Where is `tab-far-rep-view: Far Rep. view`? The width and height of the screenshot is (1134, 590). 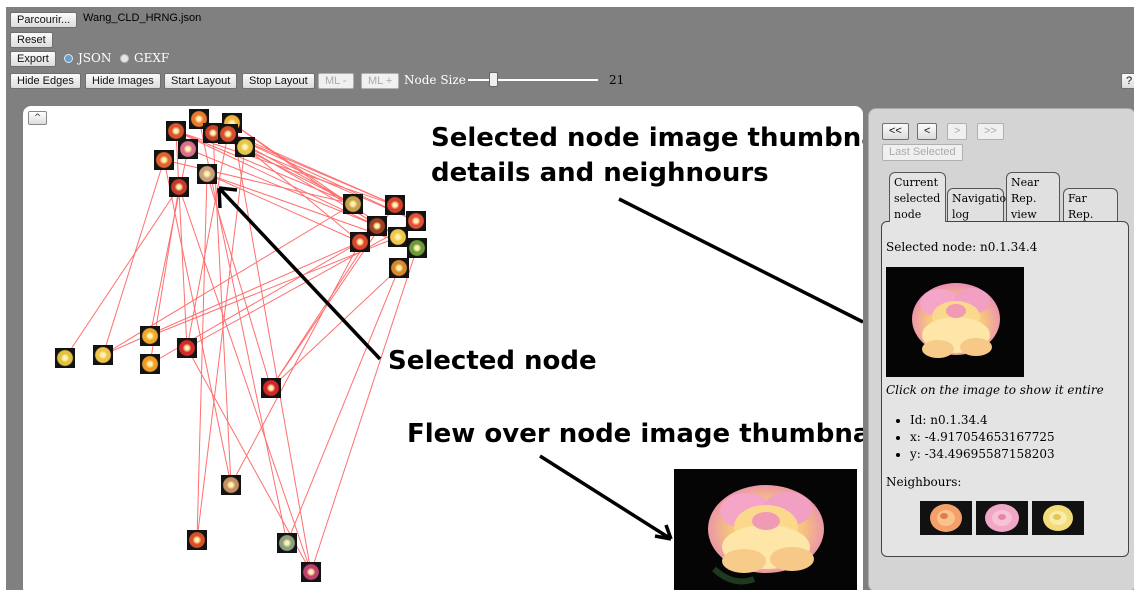
tab-far-rep-view: Far Rep. view is located at coordinates (1090, 212).